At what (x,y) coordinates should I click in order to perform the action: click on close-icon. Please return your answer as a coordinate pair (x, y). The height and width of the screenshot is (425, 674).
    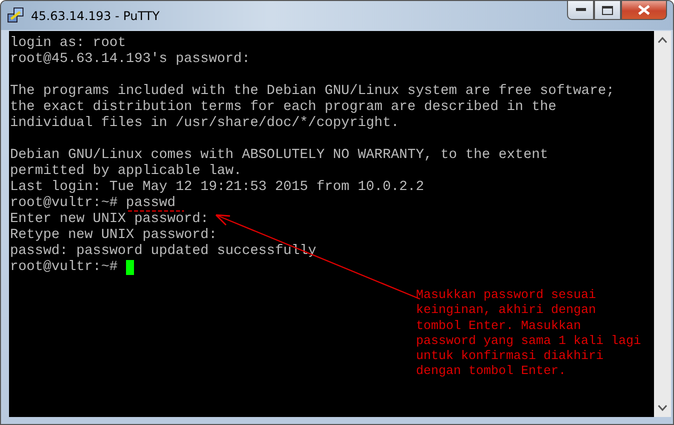
    Looking at the image, I should click on (644, 10).